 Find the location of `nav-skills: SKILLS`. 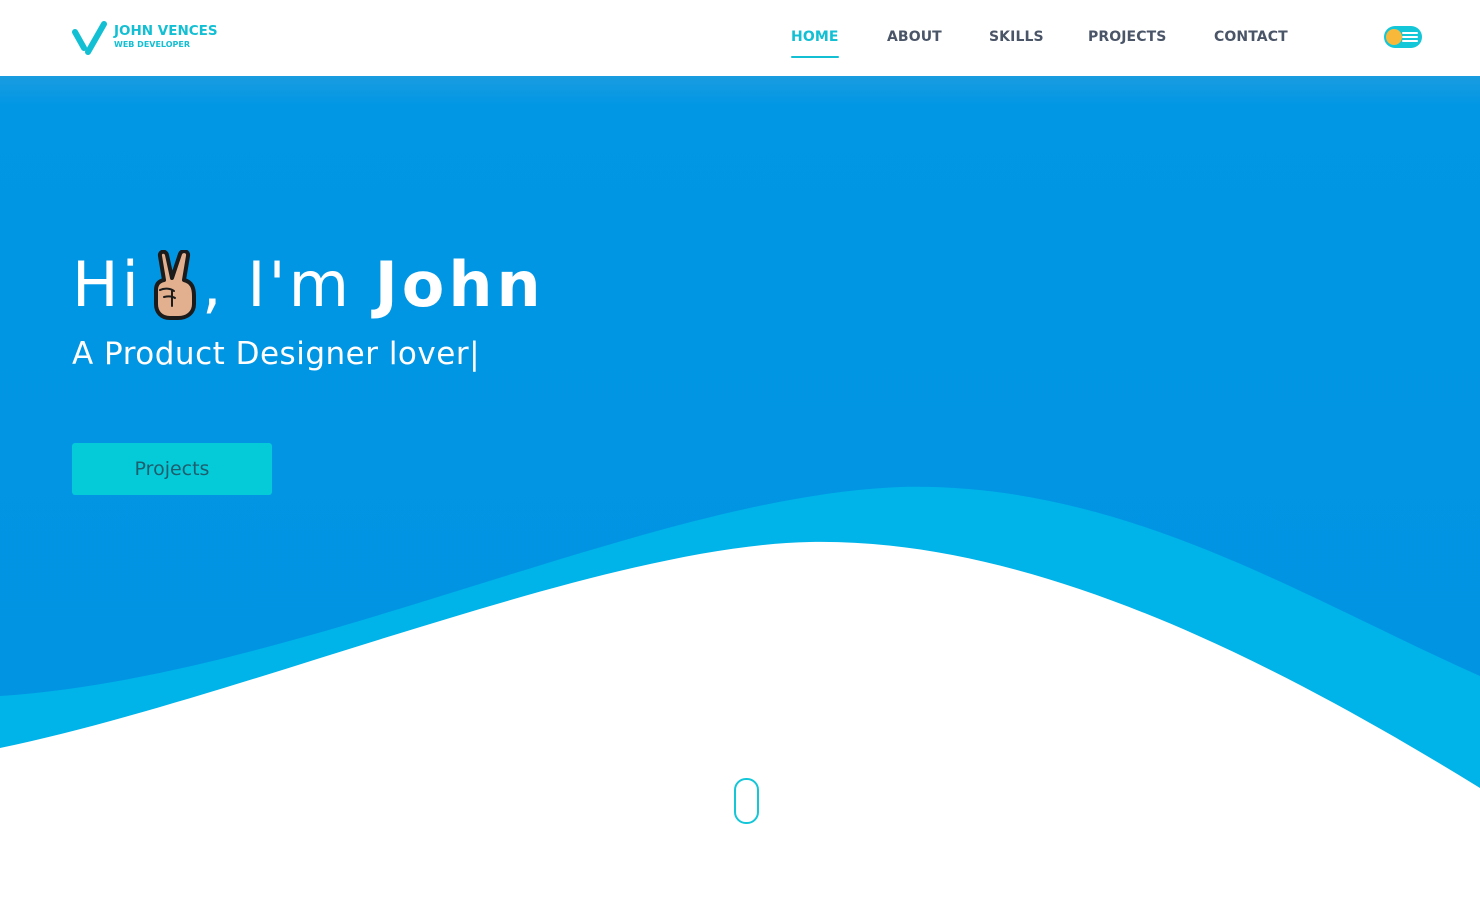

nav-skills: SKILLS is located at coordinates (1016, 37).